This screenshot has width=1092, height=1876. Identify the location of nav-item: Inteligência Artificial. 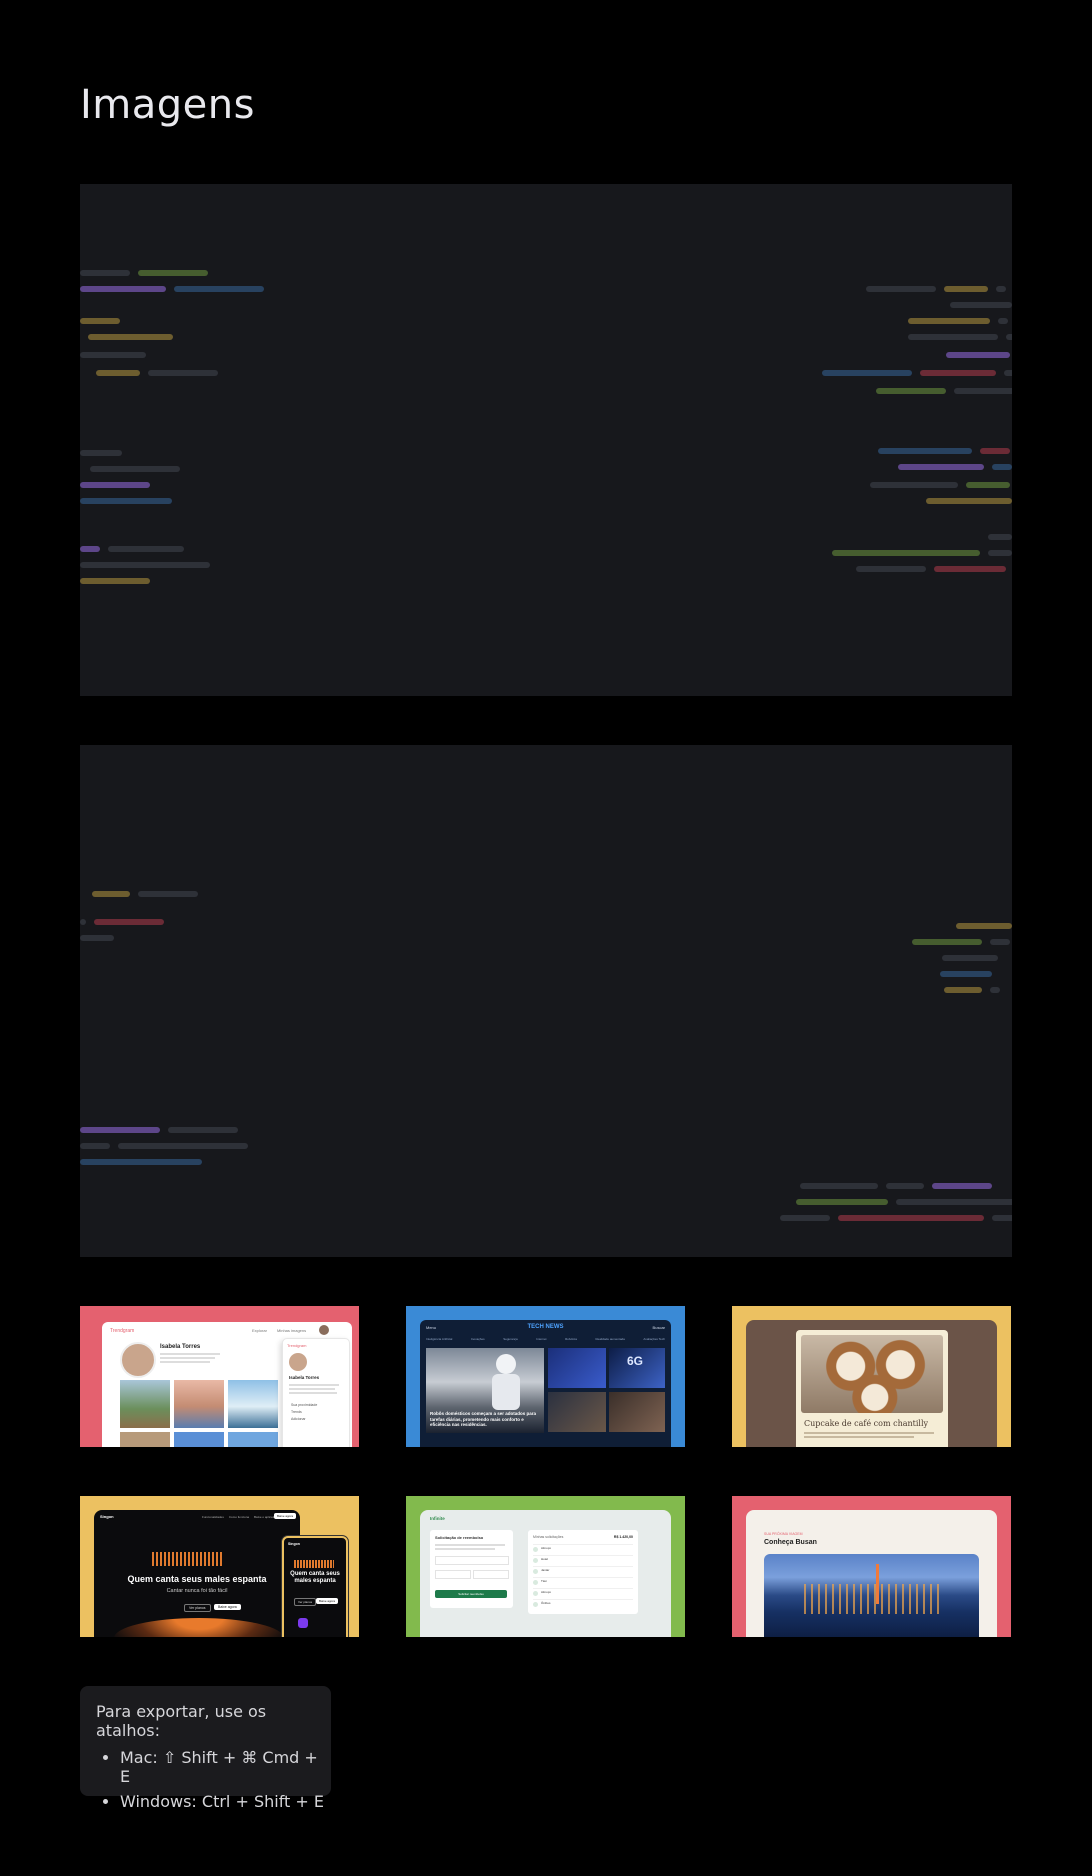
(439, 1339).